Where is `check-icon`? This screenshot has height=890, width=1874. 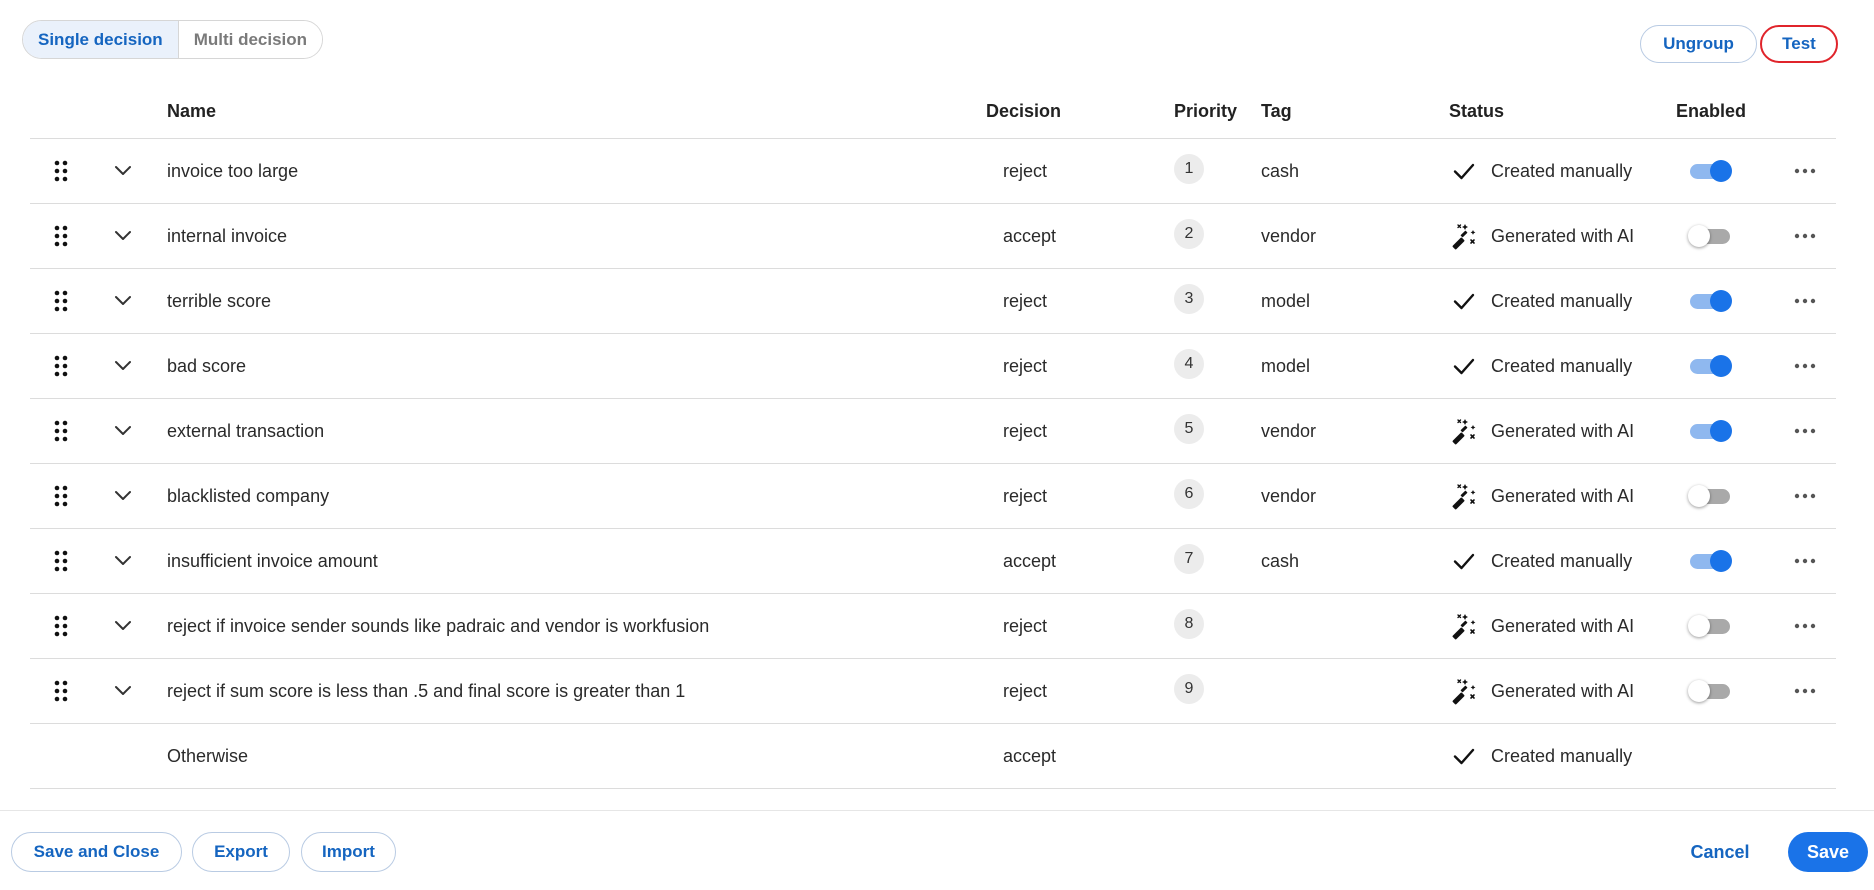
check-icon is located at coordinates (1464, 756).